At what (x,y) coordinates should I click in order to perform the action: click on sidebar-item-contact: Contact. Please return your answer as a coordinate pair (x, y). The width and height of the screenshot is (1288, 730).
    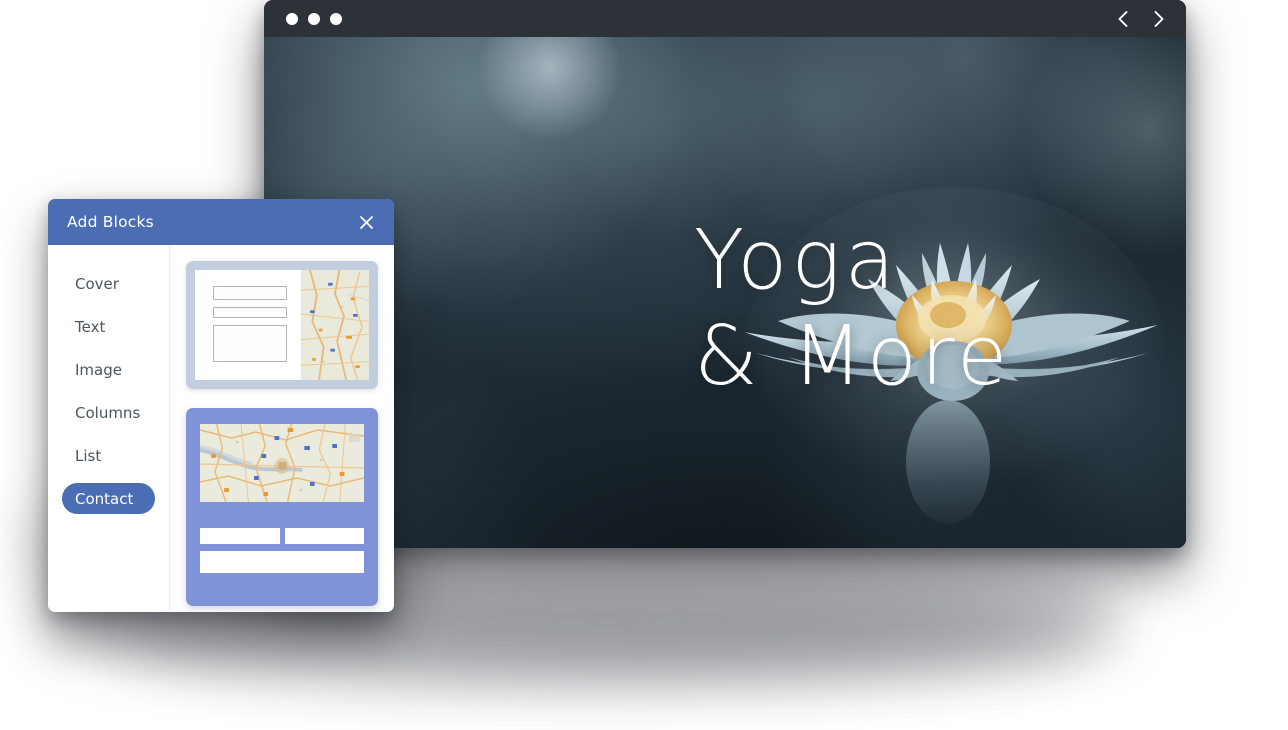
    Looking at the image, I should click on (108, 498).